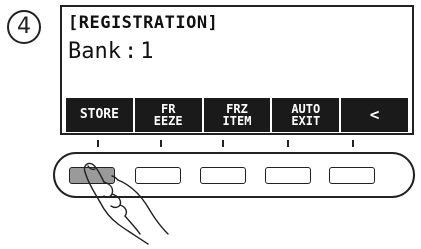 Image resolution: width=421 pixels, height=249 pixels. I want to click on display-title: [REGISTRATION], so click(143, 23).